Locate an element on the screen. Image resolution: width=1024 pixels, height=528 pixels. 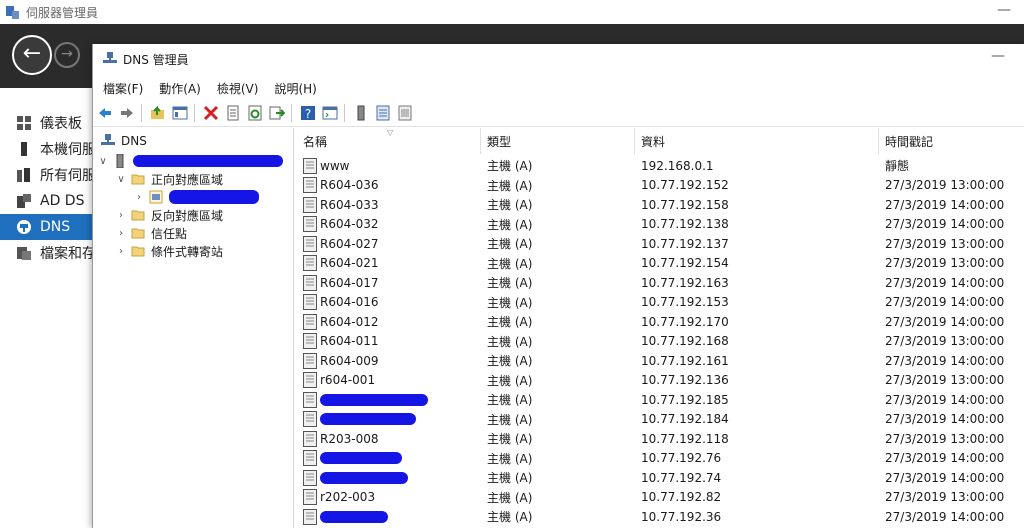
record-data-cell: 10.77.192.154 is located at coordinates (685, 263).